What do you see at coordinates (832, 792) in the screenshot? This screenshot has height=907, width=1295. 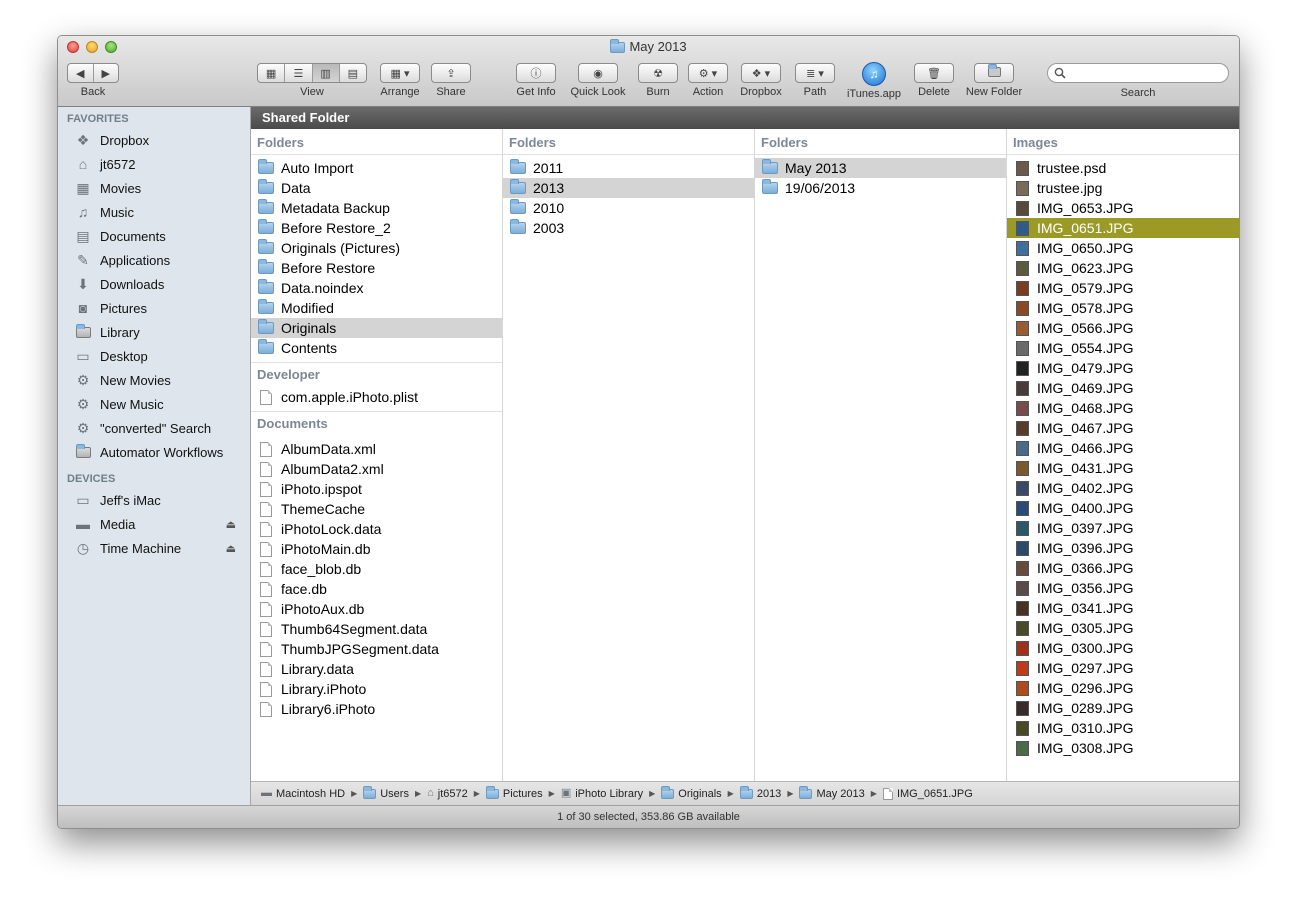 I see `path-segment: May 2013` at bounding box center [832, 792].